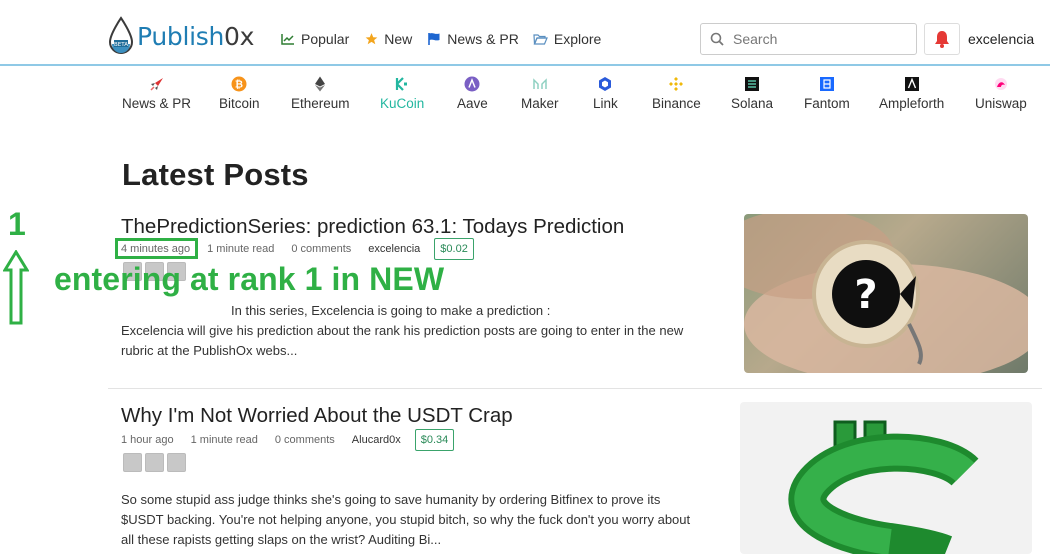  I want to click on post-earnings-badge: $0.34, so click(434, 440).